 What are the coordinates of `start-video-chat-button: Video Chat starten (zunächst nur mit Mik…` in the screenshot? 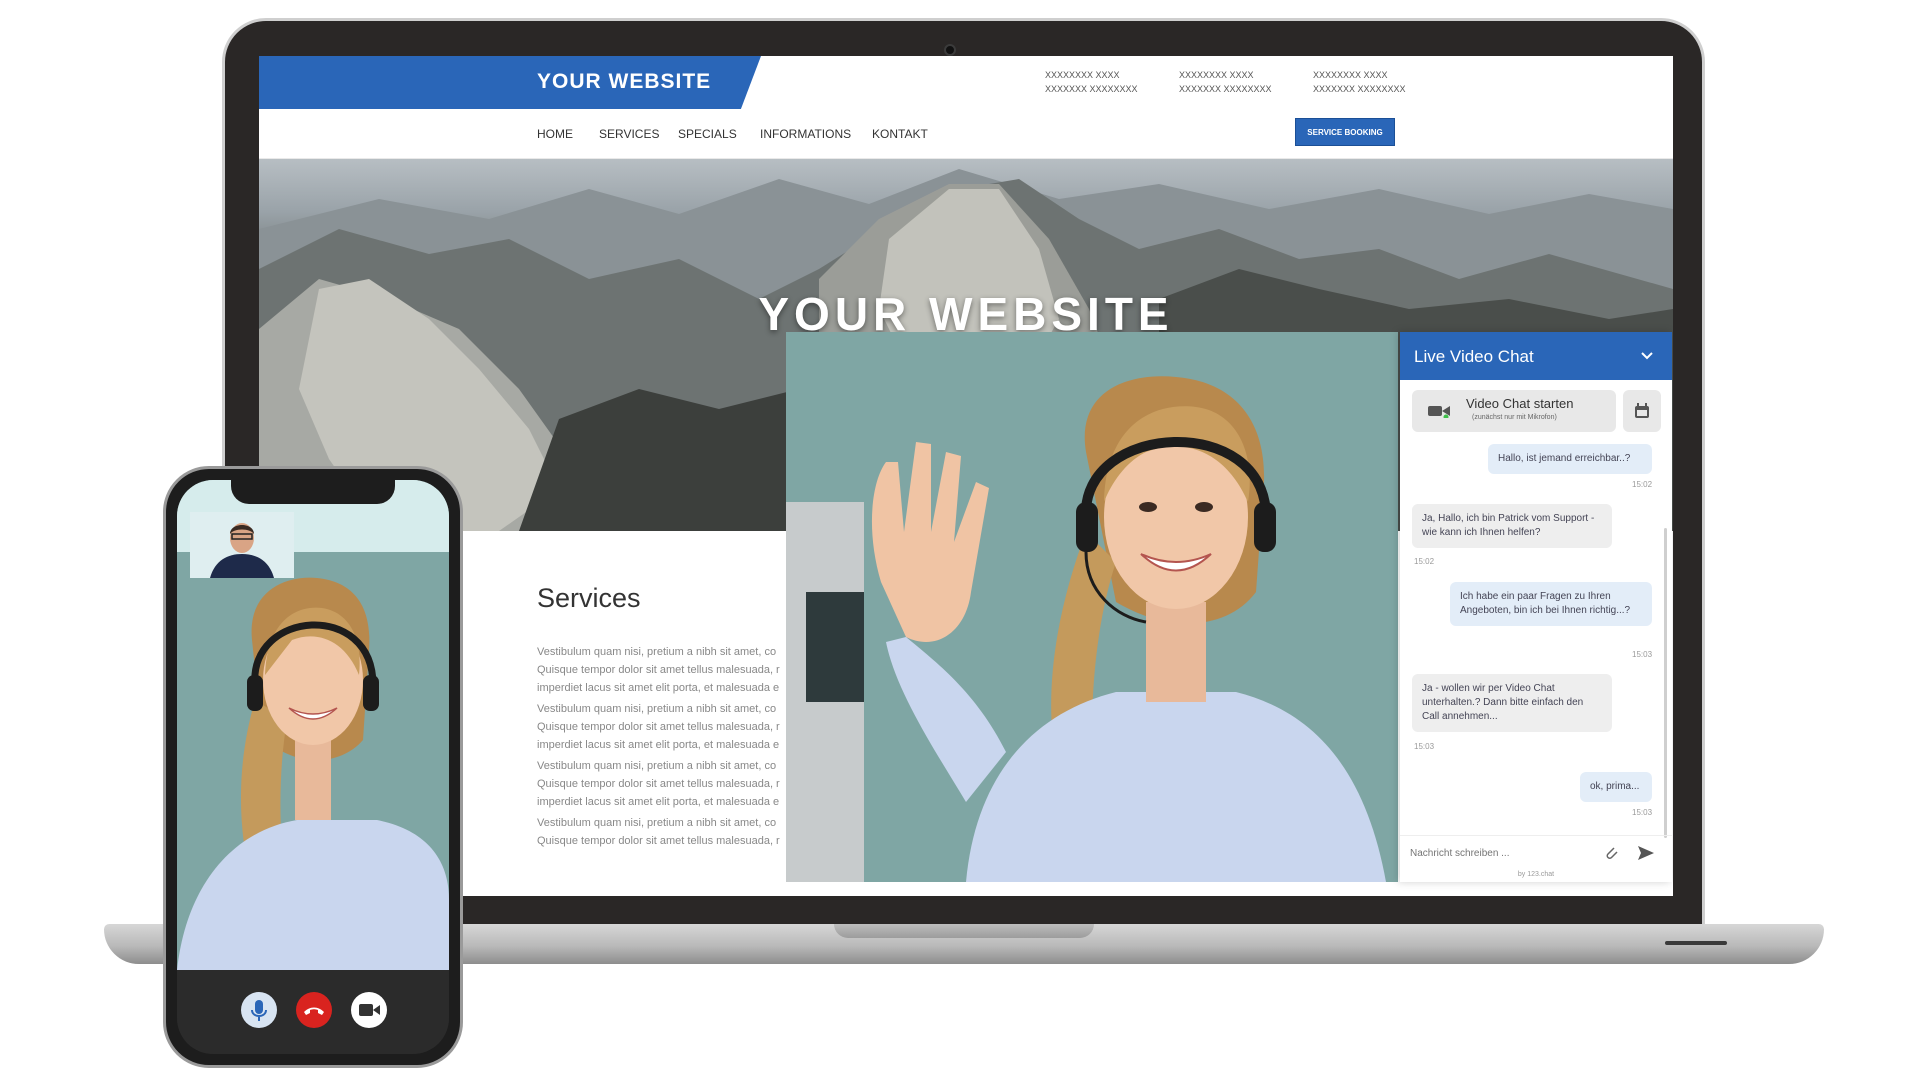 It's located at (1514, 411).